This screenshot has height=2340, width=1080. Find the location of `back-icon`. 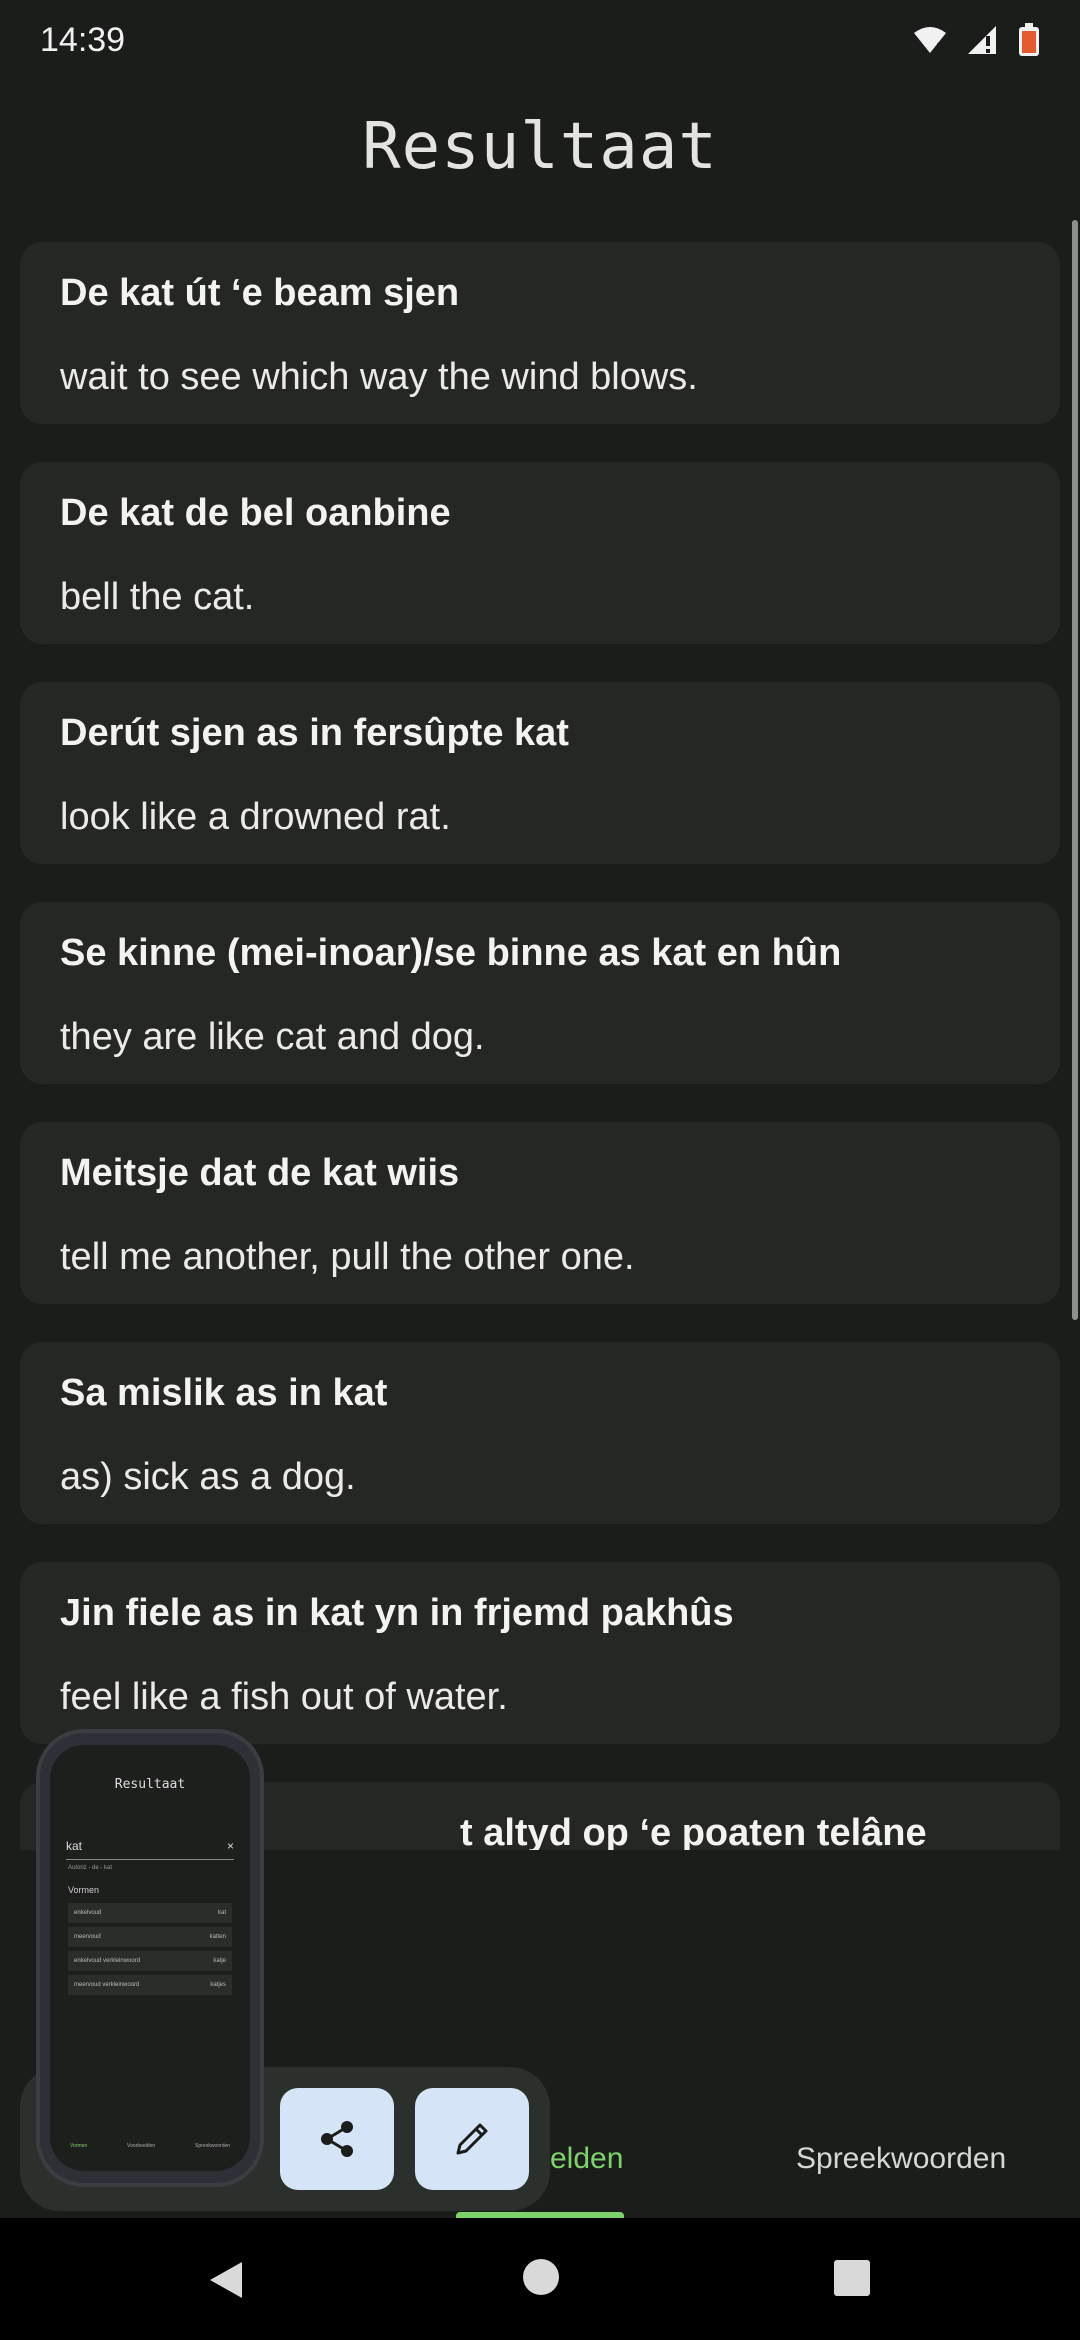

back-icon is located at coordinates (226, 2280).